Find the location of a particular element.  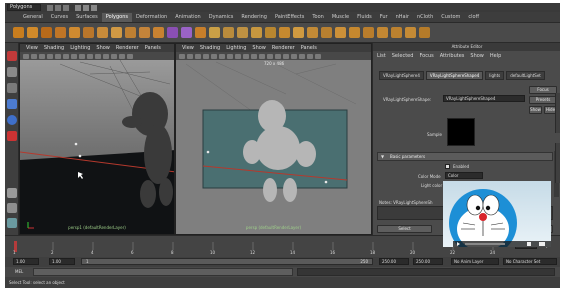

poly-pipe-icon is located at coordinates (130, 32).